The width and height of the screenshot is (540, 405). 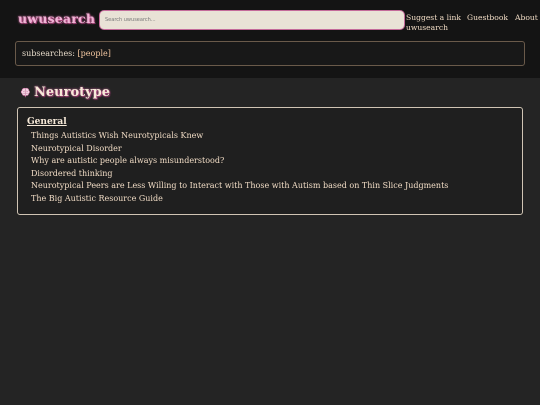 What do you see at coordinates (433, 17) in the screenshot?
I see `suggest-link-label: Suggest a link` at bounding box center [433, 17].